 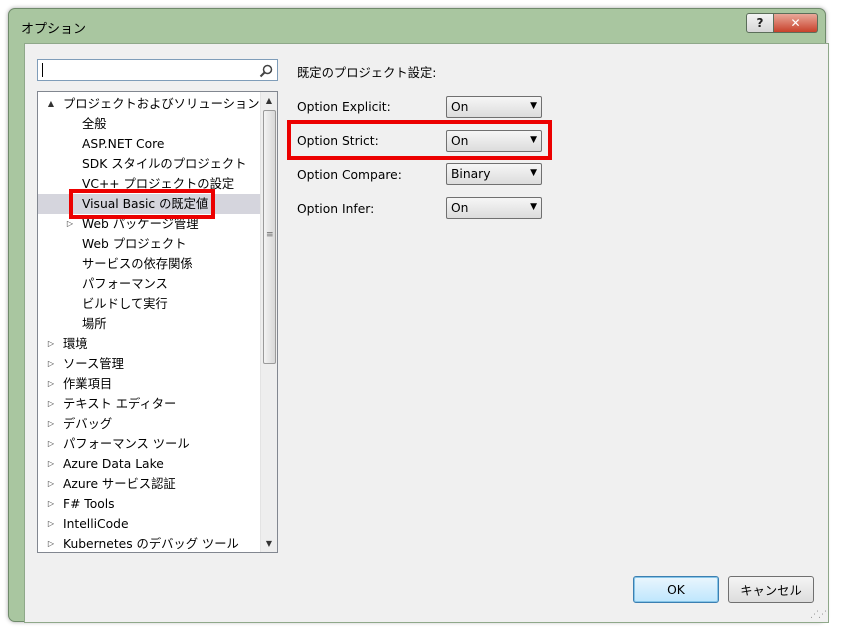 I want to click on tree-item: Visual Basic の既定値, so click(x=149, y=204).